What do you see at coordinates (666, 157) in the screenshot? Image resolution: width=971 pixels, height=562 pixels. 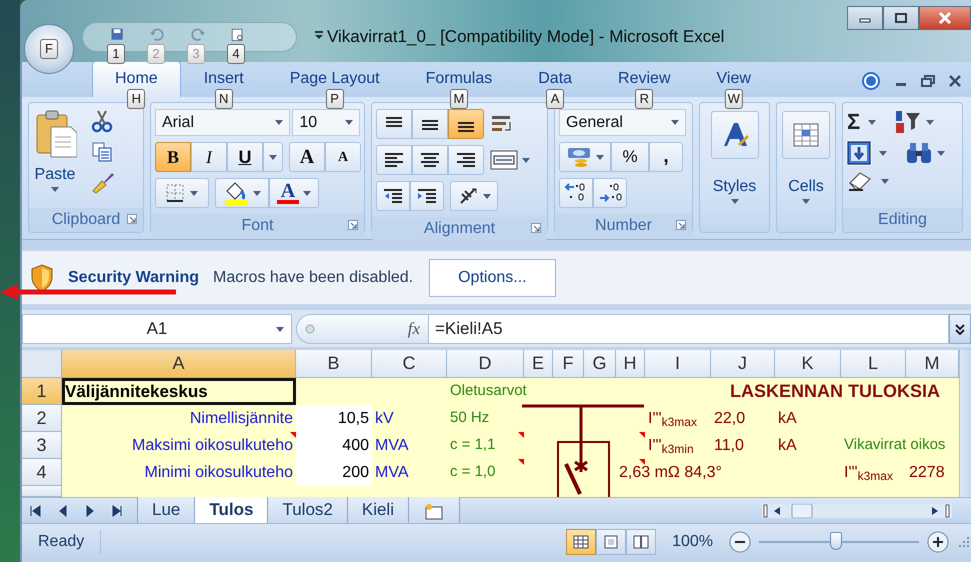 I see `comma-button: ,` at bounding box center [666, 157].